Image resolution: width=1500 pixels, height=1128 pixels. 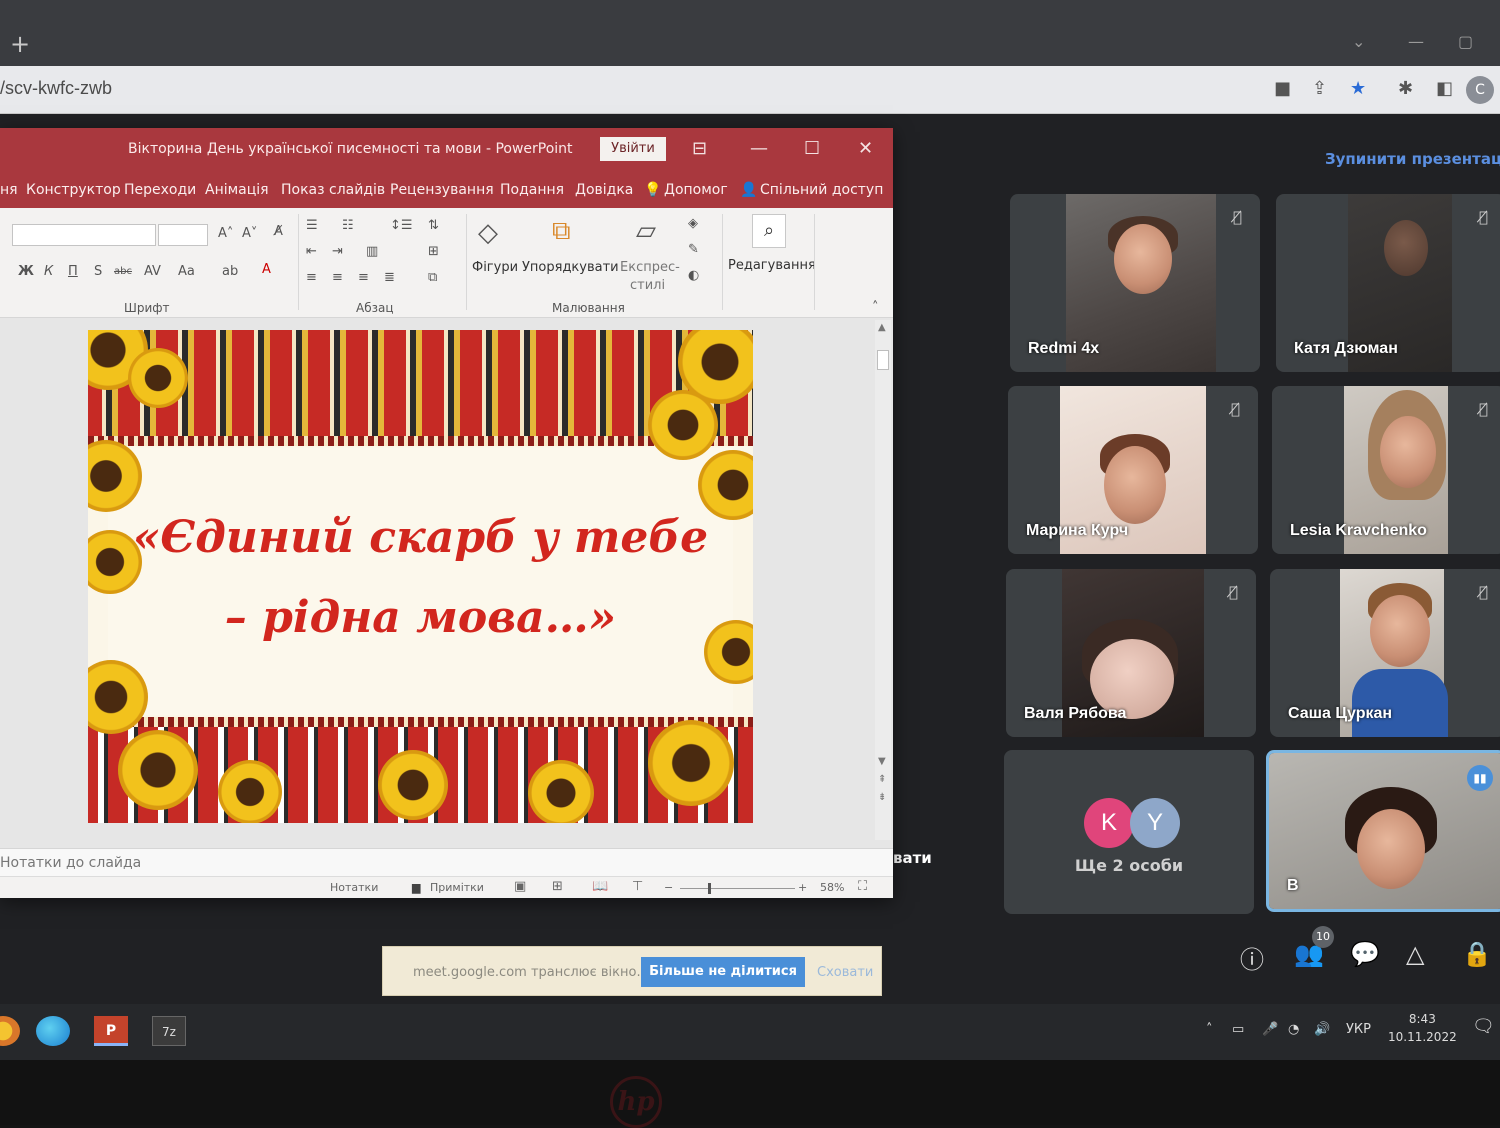 I want to click on align-right-icon: ≡, so click(x=363, y=277).